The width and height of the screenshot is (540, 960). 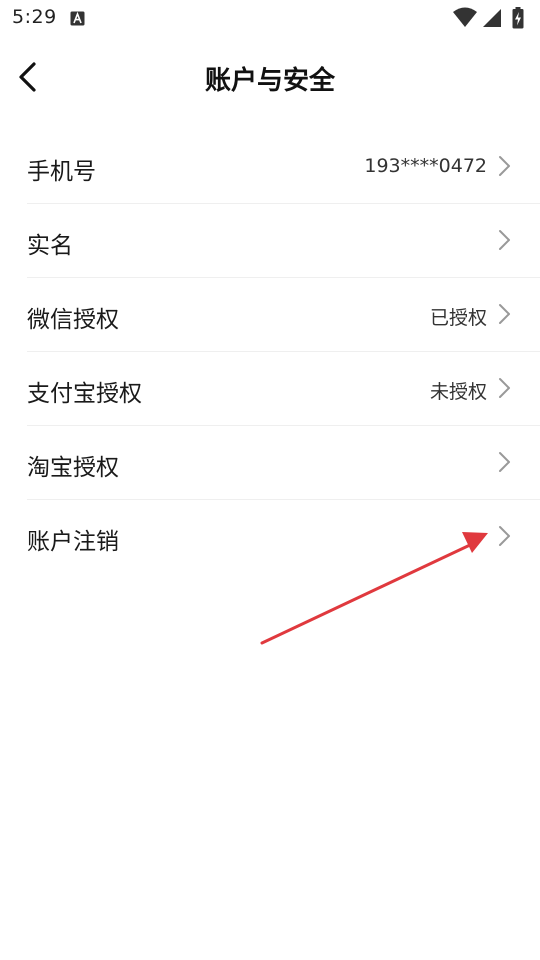 What do you see at coordinates (73, 320) in the screenshot?
I see `menu-item-label: 微信授权` at bounding box center [73, 320].